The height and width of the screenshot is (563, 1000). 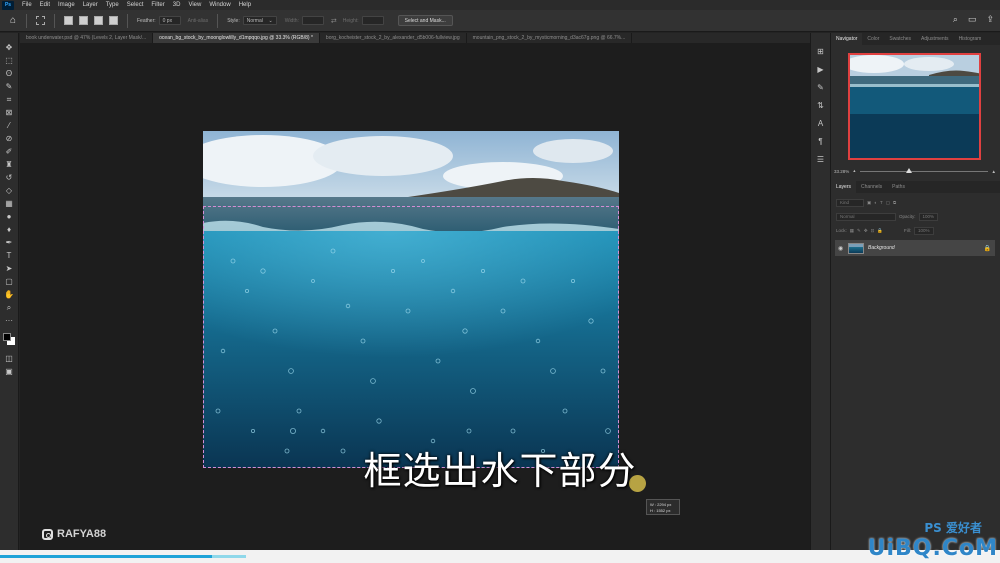 What do you see at coordinates (40, 20) in the screenshot?
I see `marquee-preset-icon` at bounding box center [40, 20].